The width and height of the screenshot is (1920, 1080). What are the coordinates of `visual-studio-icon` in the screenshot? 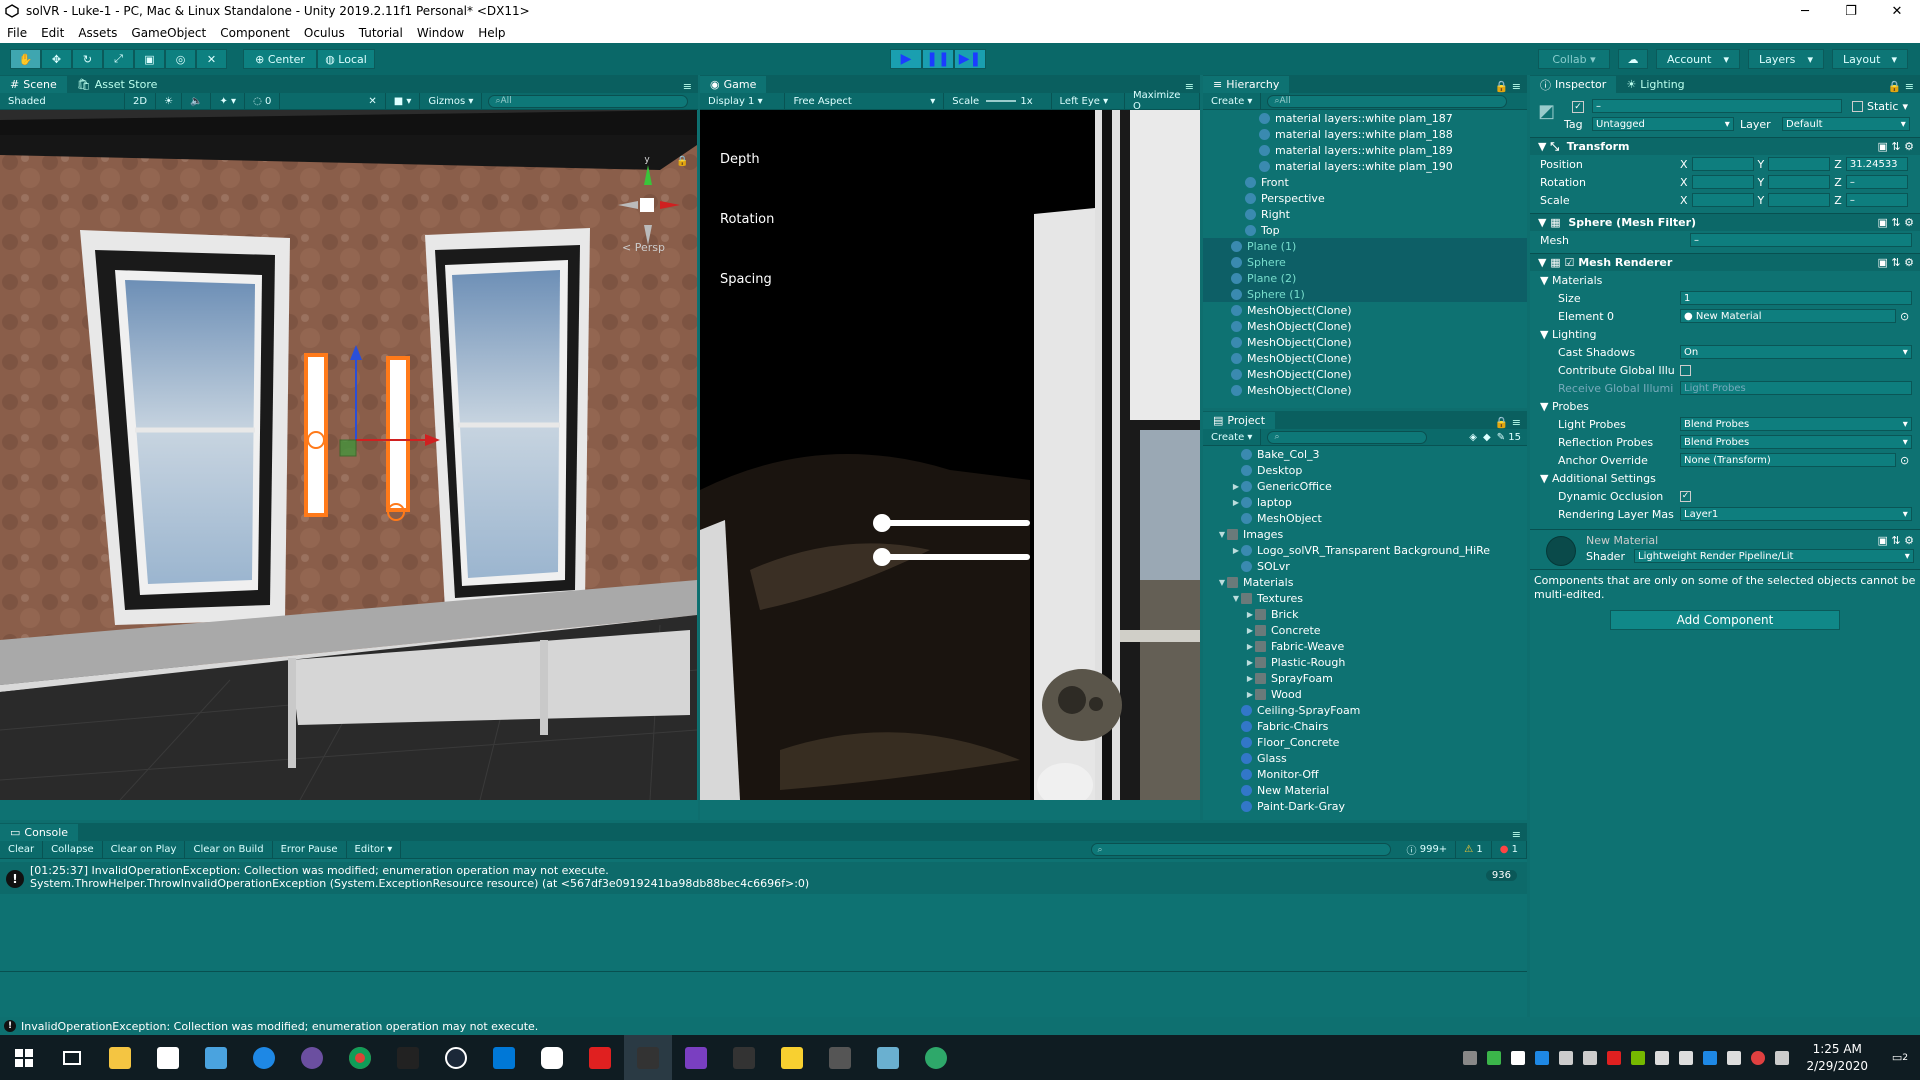 It's located at (696, 1057).